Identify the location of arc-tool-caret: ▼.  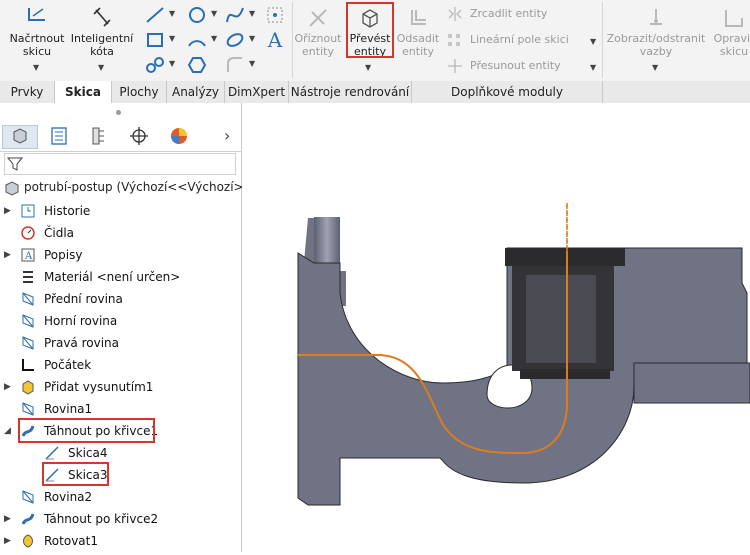
(214, 38).